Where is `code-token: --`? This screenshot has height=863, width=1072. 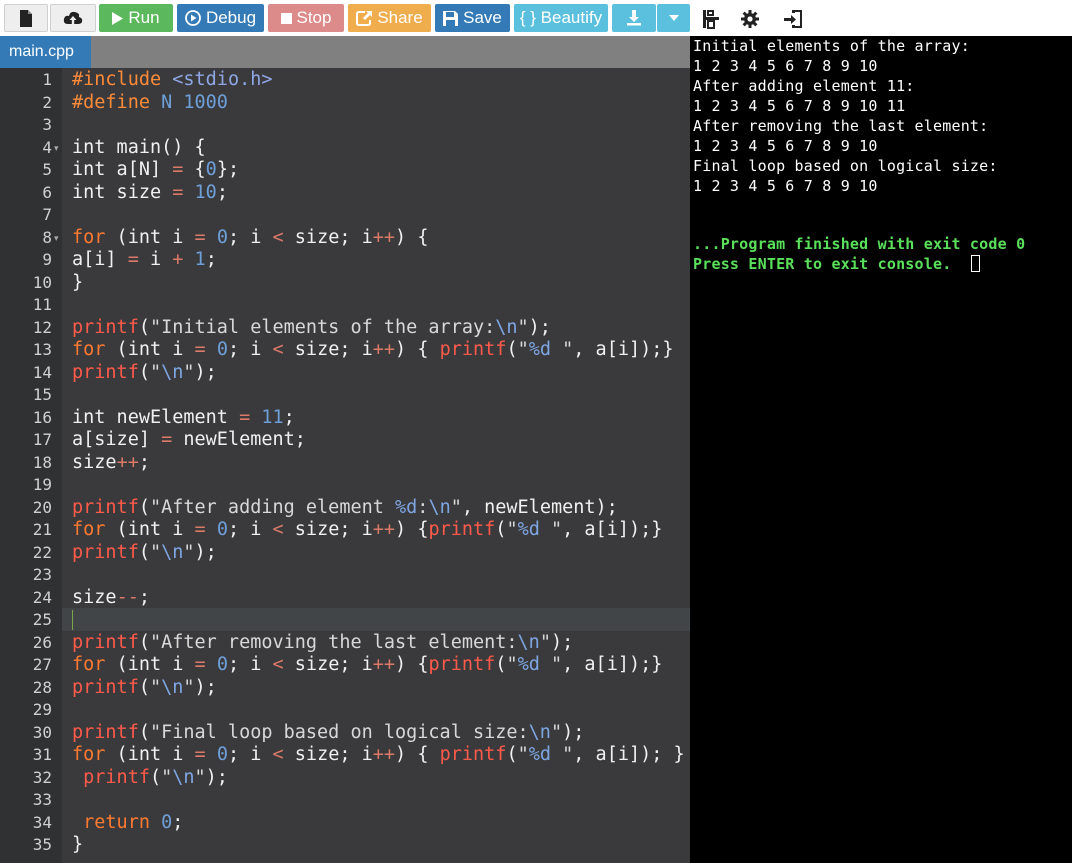
code-token: -- is located at coordinates (127, 597).